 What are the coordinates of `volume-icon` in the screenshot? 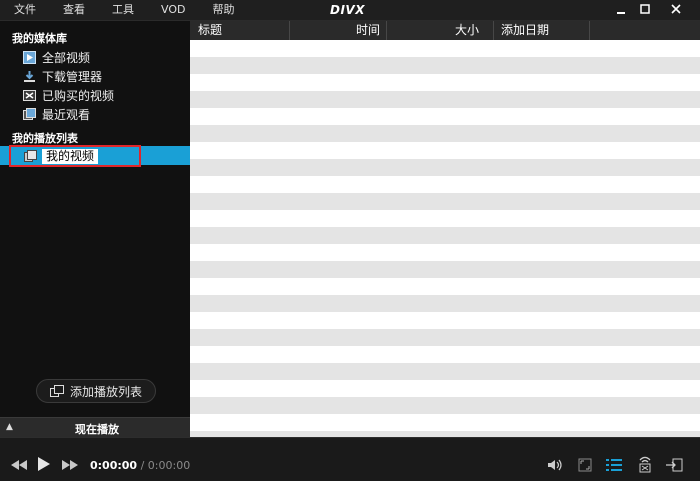 It's located at (555, 465).